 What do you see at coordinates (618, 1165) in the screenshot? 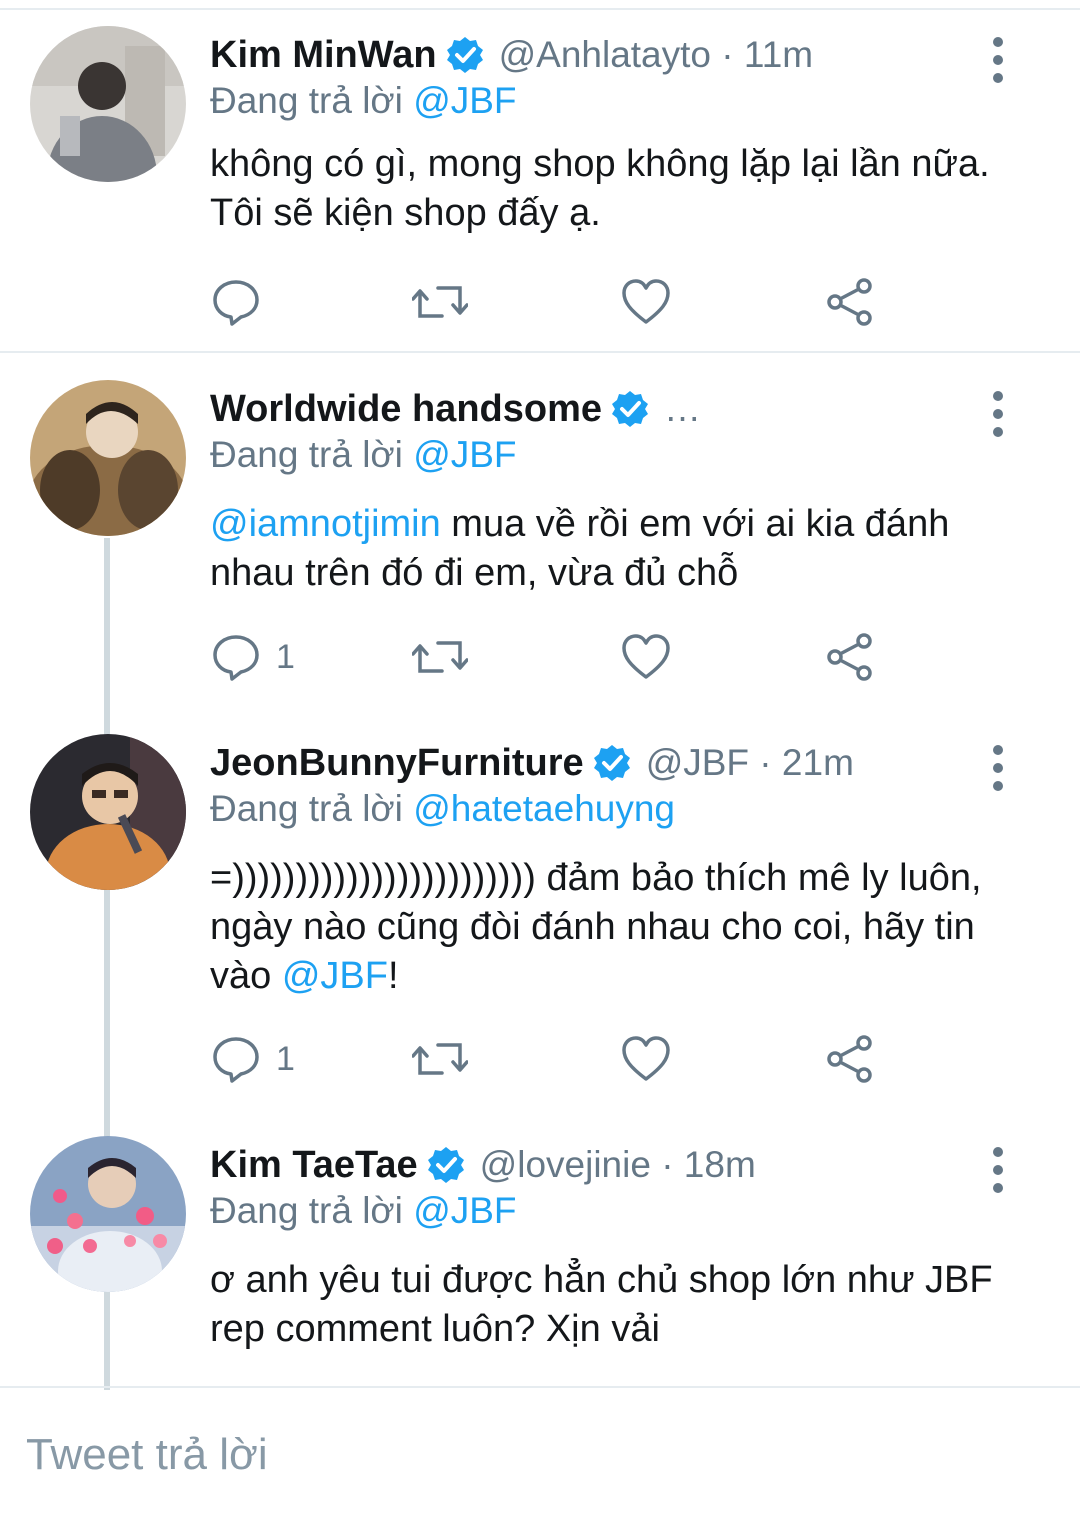
I see `handle-and-time: @lovejinie · 18m` at bounding box center [618, 1165].